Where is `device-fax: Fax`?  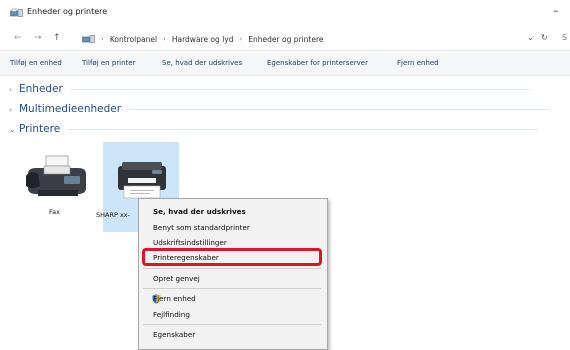 device-fax: Fax is located at coordinates (59, 194).